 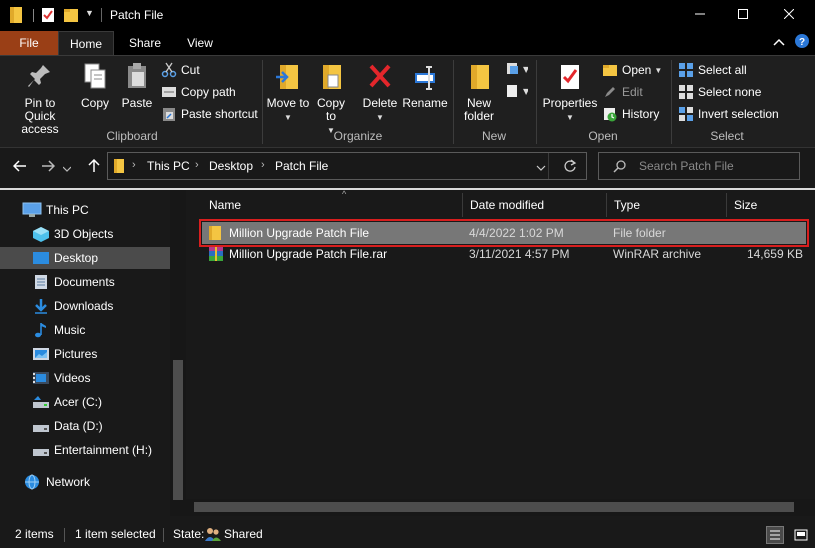 What do you see at coordinates (94, 168) in the screenshot?
I see `up-button` at bounding box center [94, 168].